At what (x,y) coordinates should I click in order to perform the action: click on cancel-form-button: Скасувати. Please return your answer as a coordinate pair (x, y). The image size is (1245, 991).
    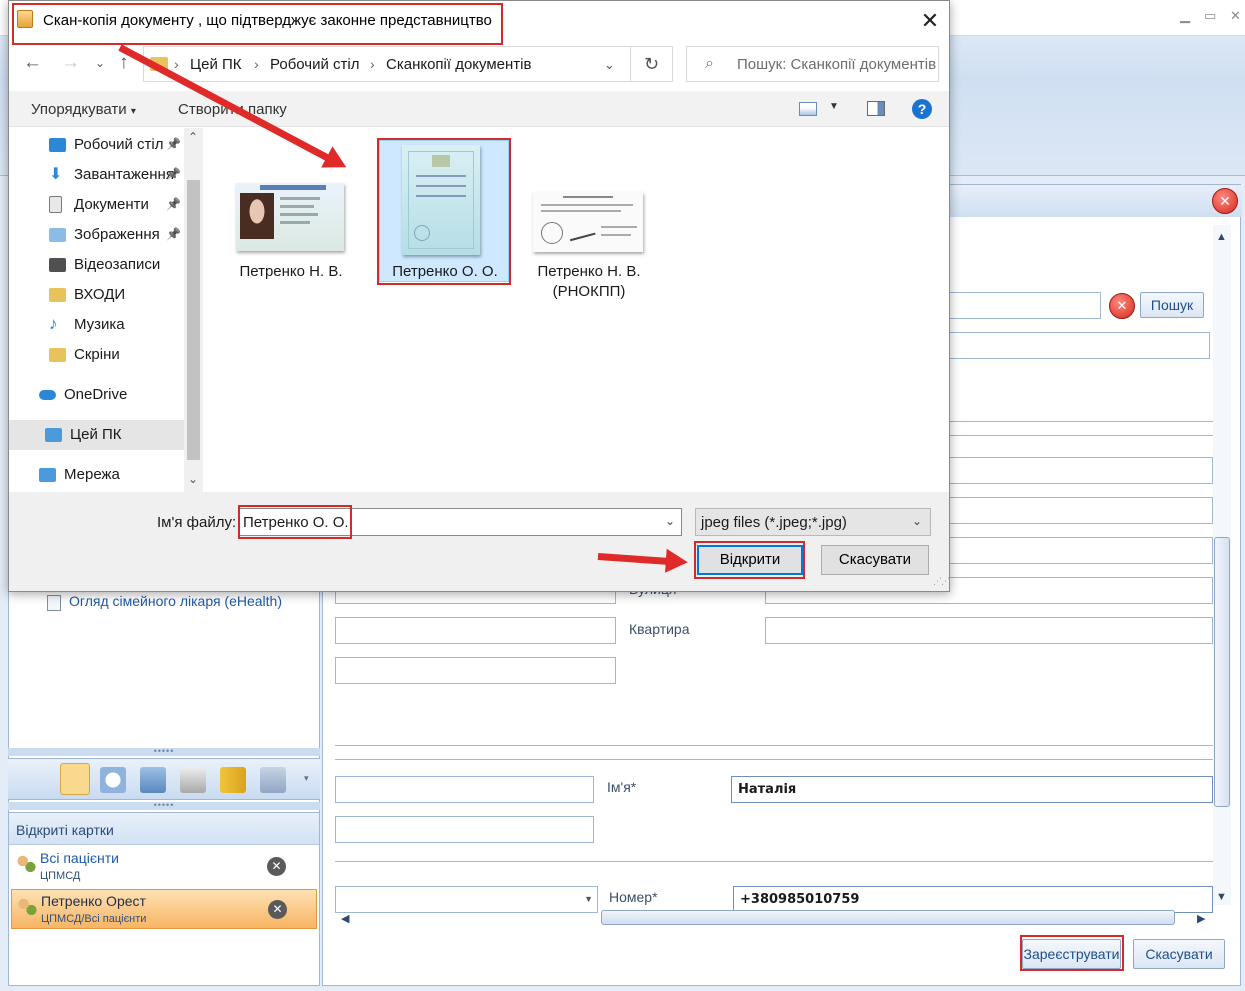
    Looking at the image, I should click on (1179, 954).